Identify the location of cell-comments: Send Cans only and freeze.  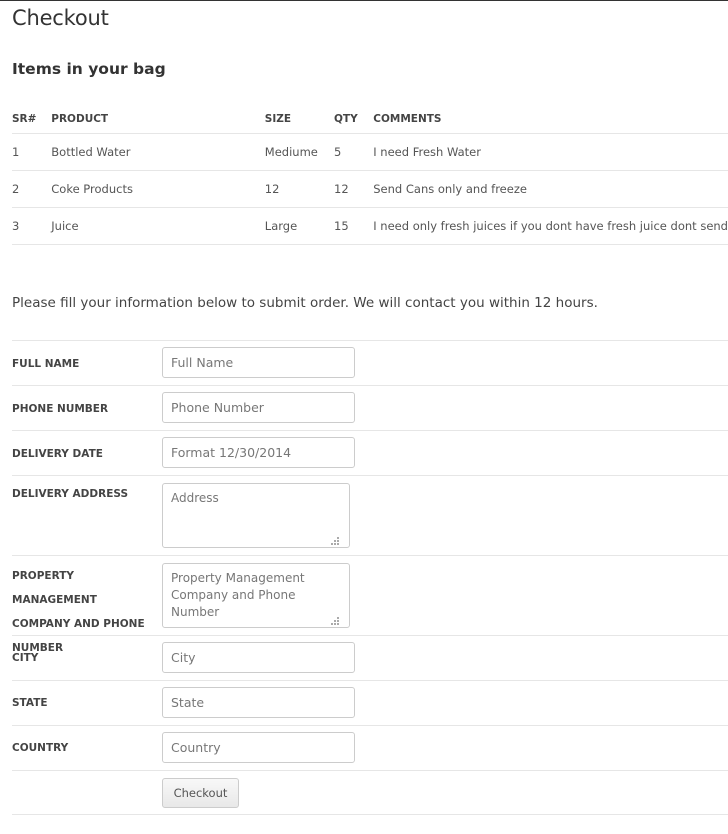
(550, 189).